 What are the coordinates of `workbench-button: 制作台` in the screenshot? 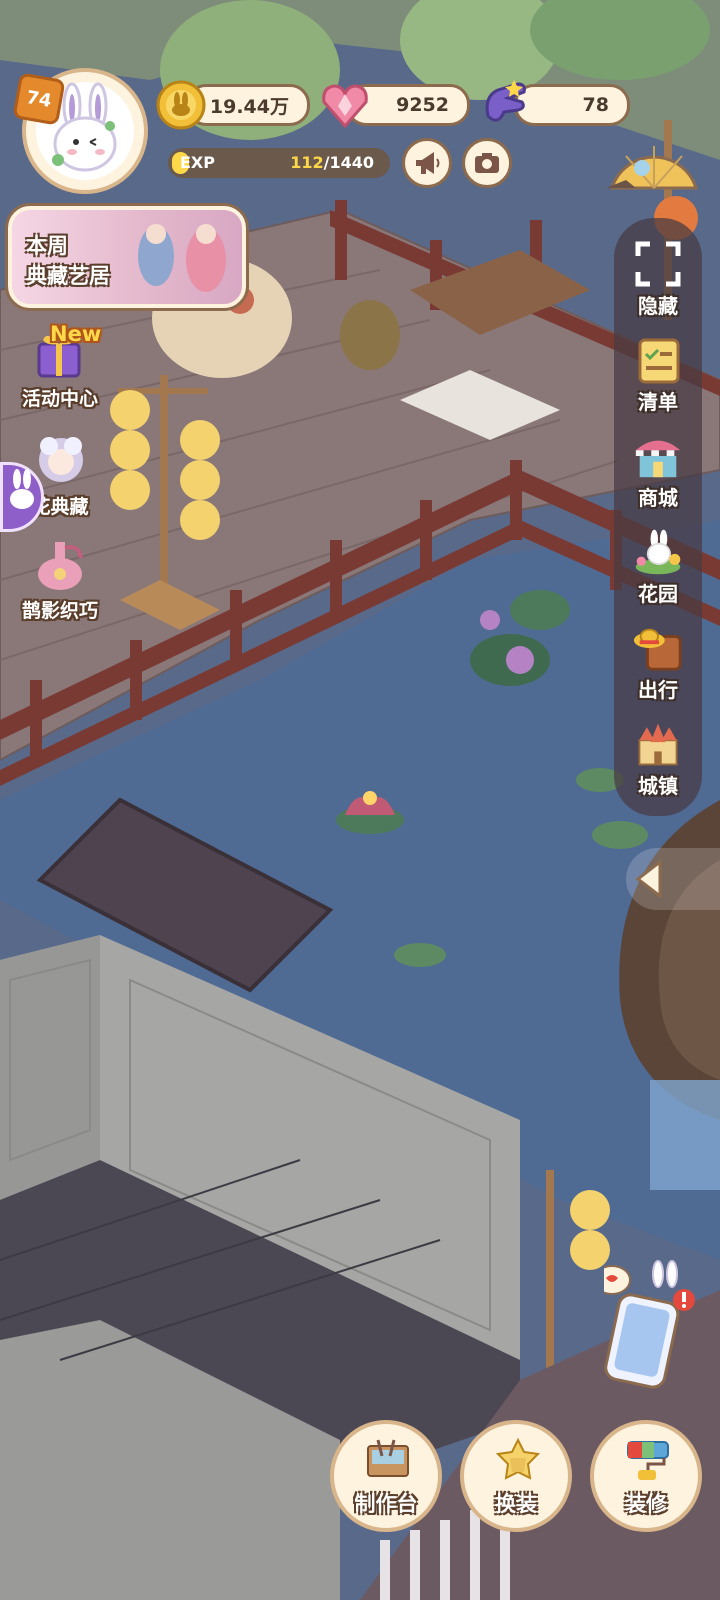 It's located at (386, 1476).